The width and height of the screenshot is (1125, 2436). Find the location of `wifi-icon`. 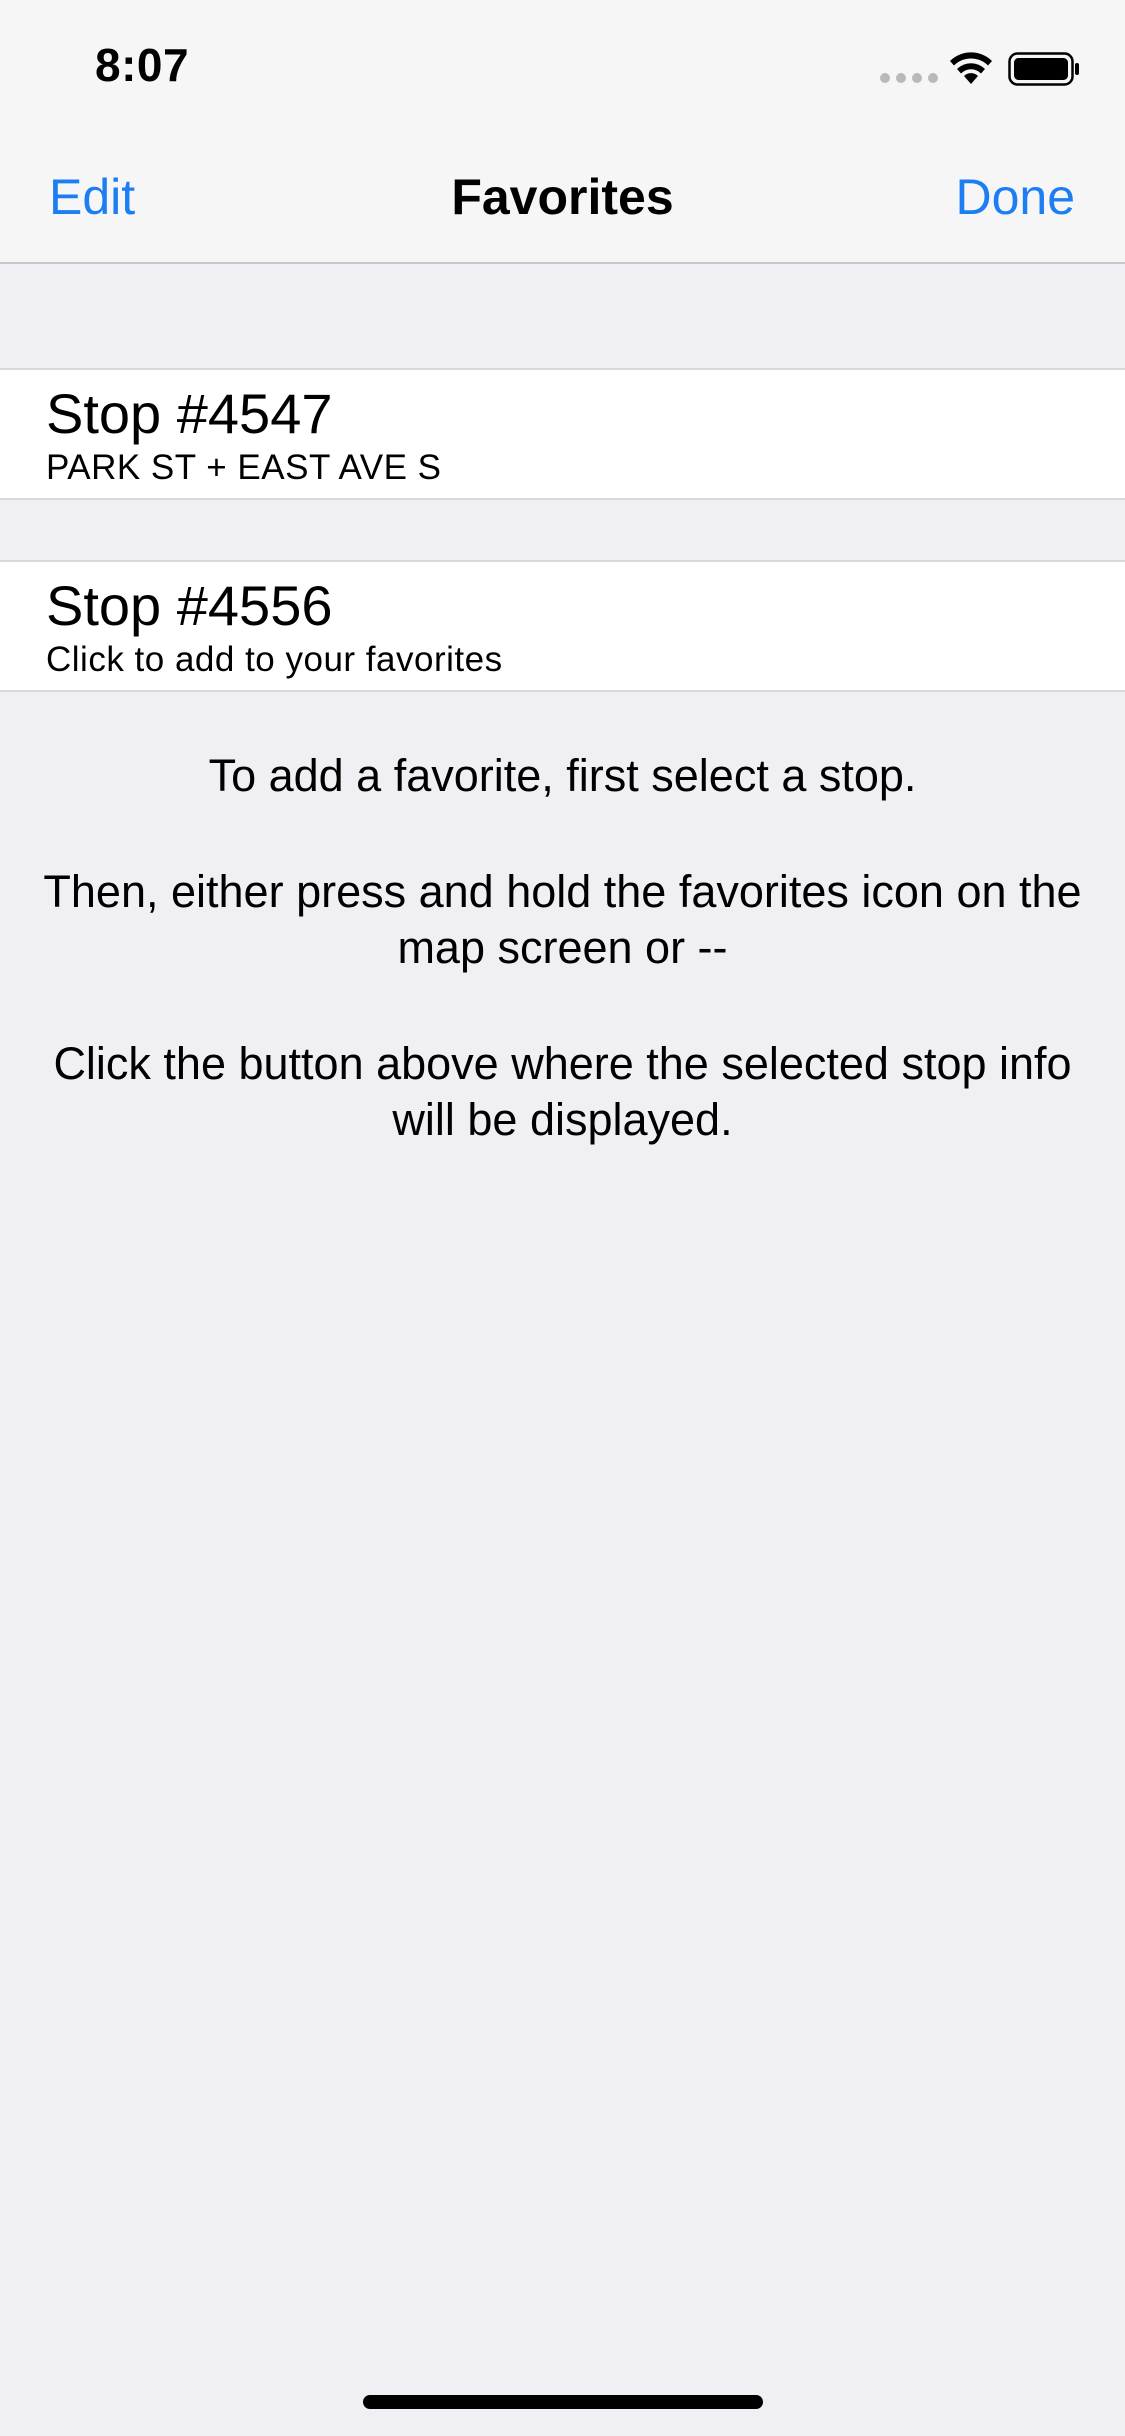

wifi-icon is located at coordinates (971, 68).